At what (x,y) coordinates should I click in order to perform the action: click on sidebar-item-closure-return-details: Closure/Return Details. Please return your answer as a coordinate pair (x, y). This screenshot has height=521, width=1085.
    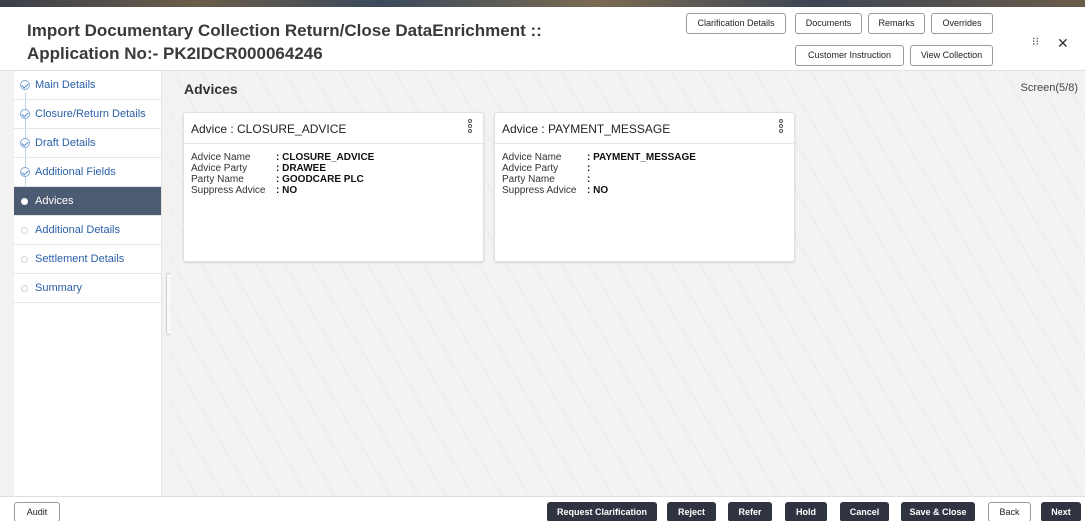
    Looking at the image, I should click on (87, 114).